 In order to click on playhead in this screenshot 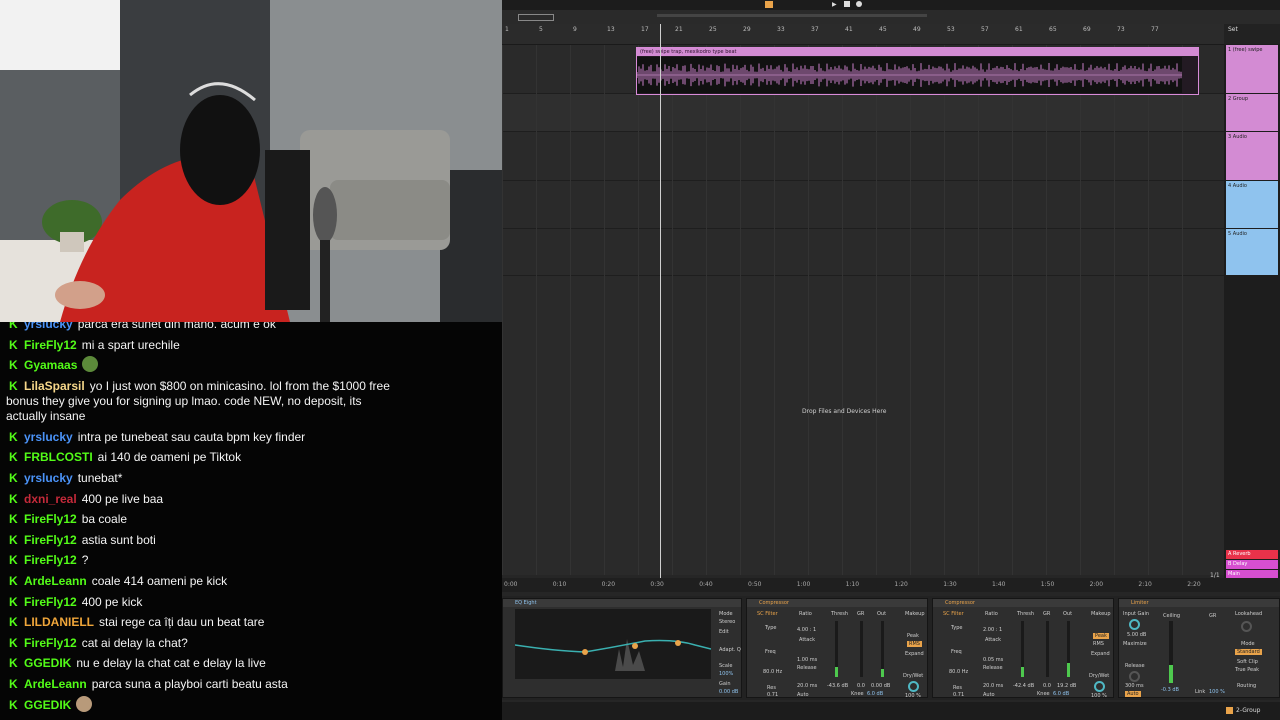, I will do `click(660, 304)`.